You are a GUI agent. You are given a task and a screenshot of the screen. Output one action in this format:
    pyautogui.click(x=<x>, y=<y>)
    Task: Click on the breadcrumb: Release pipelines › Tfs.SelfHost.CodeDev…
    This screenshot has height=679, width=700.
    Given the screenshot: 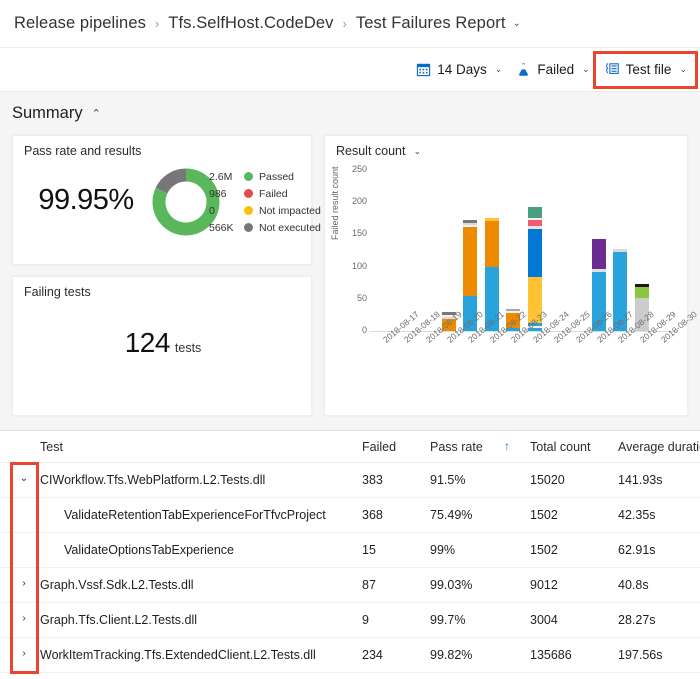 What is the action you would take?
    pyautogui.click(x=350, y=23)
    